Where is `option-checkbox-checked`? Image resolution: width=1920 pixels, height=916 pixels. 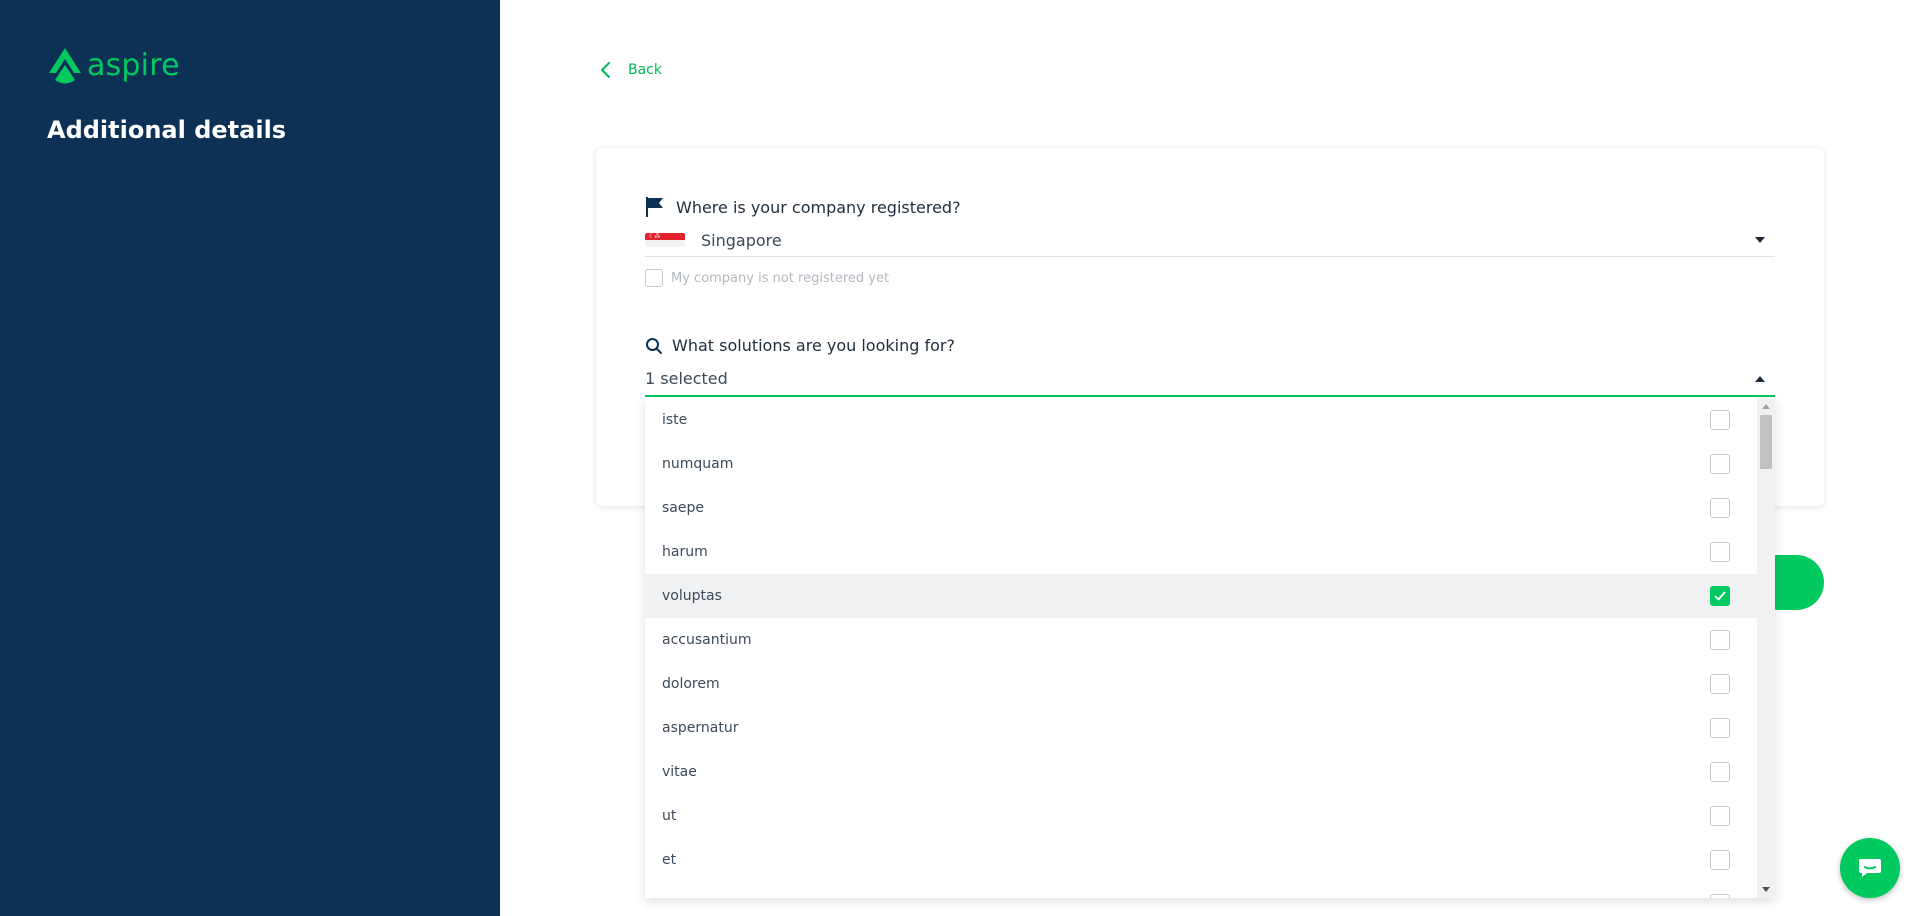 option-checkbox-checked is located at coordinates (1720, 596).